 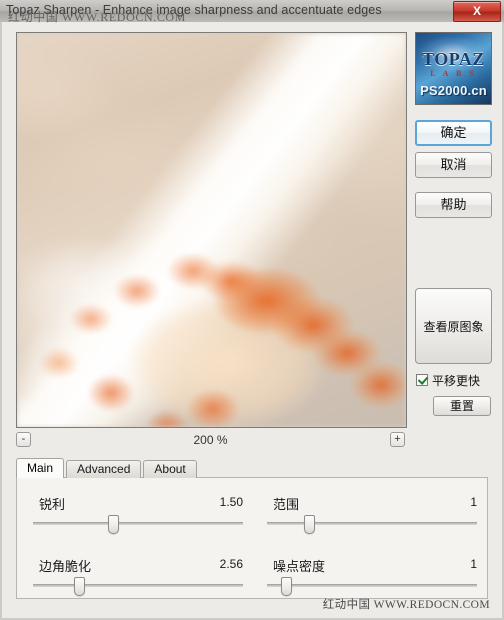 I want to click on checkmark-icon, so click(x=422, y=380).